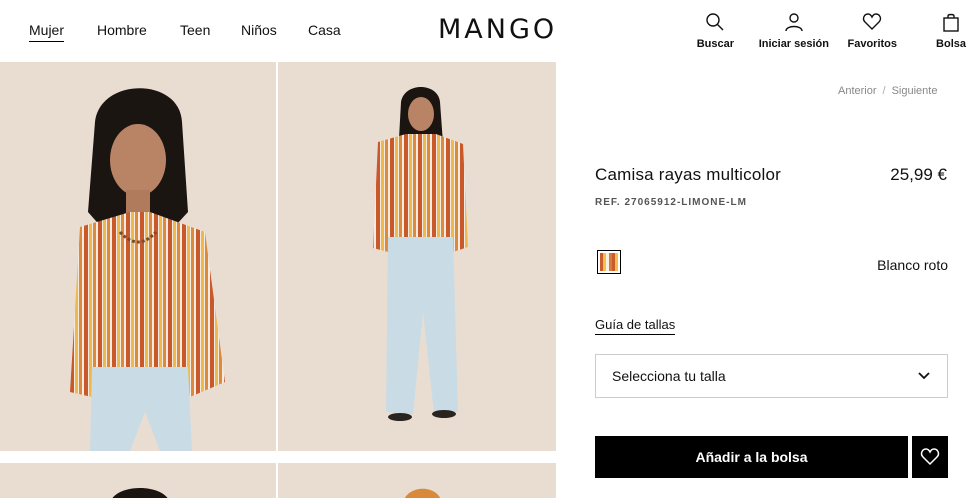 This screenshot has width=977, height=498. What do you see at coordinates (951, 22) in the screenshot?
I see `bag-icon` at bounding box center [951, 22].